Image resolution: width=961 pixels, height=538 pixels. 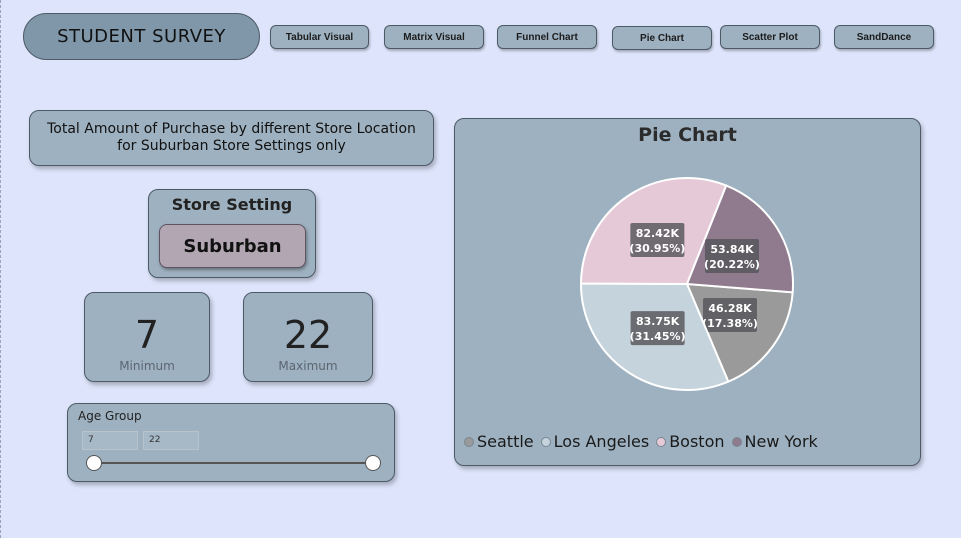 I want to click on maximum-age-card: 22 Maximum, so click(x=308, y=337).